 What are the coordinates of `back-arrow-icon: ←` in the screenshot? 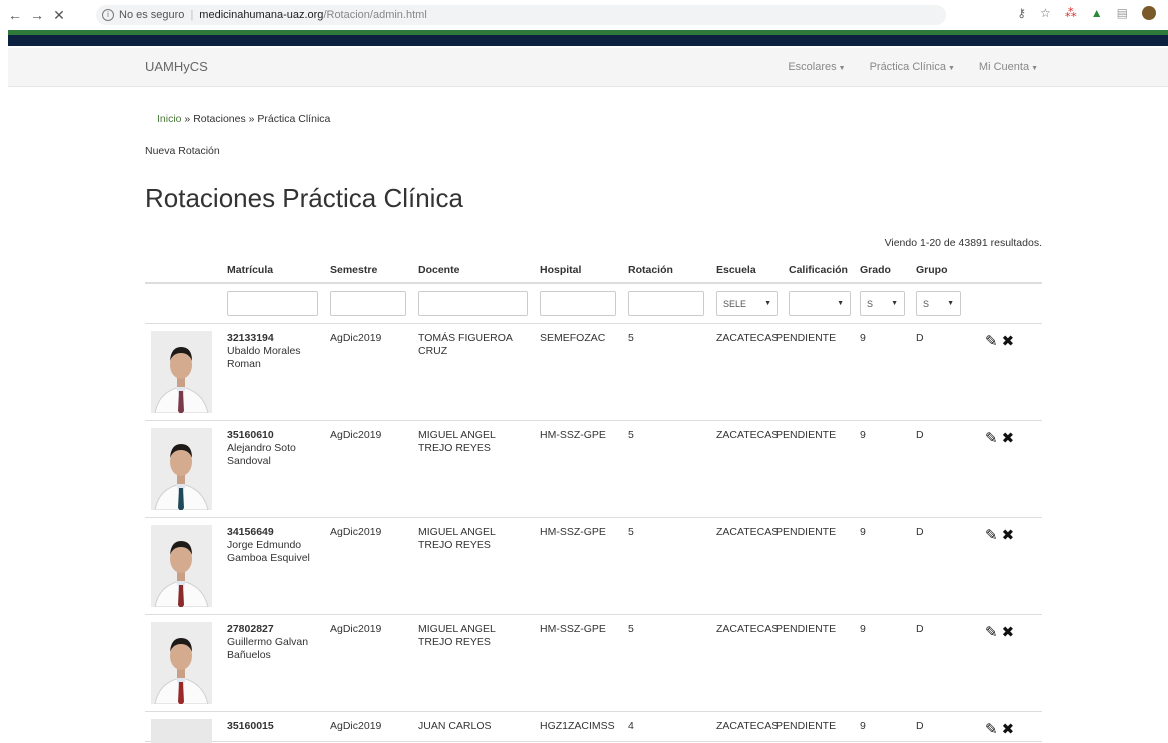 It's located at (15, 15).